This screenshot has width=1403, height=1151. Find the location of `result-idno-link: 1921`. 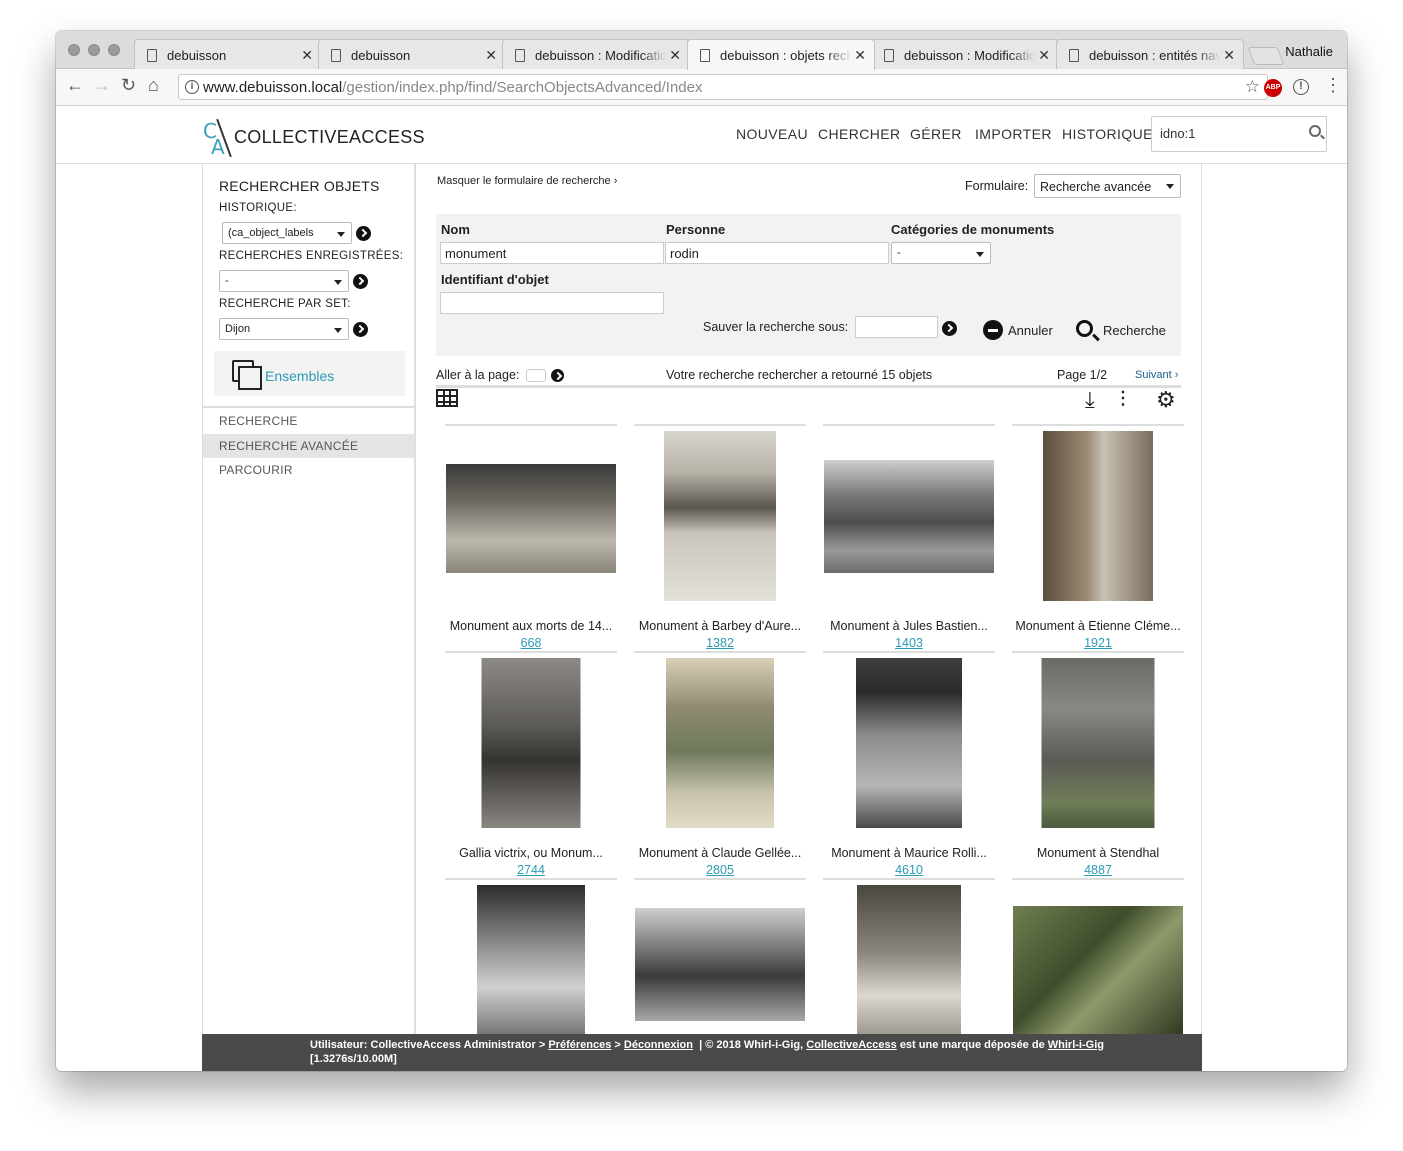

result-idno-link: 1921 is located at coordinates (1098, 643).